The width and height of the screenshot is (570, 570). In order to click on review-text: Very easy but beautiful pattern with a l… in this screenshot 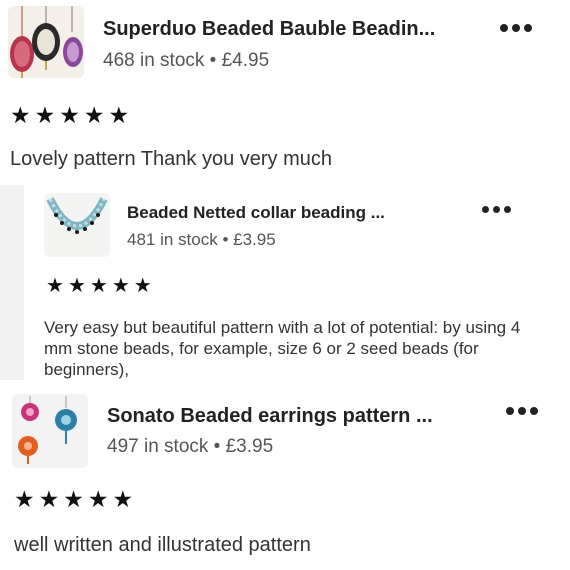, I will do `click(282, 348)`.